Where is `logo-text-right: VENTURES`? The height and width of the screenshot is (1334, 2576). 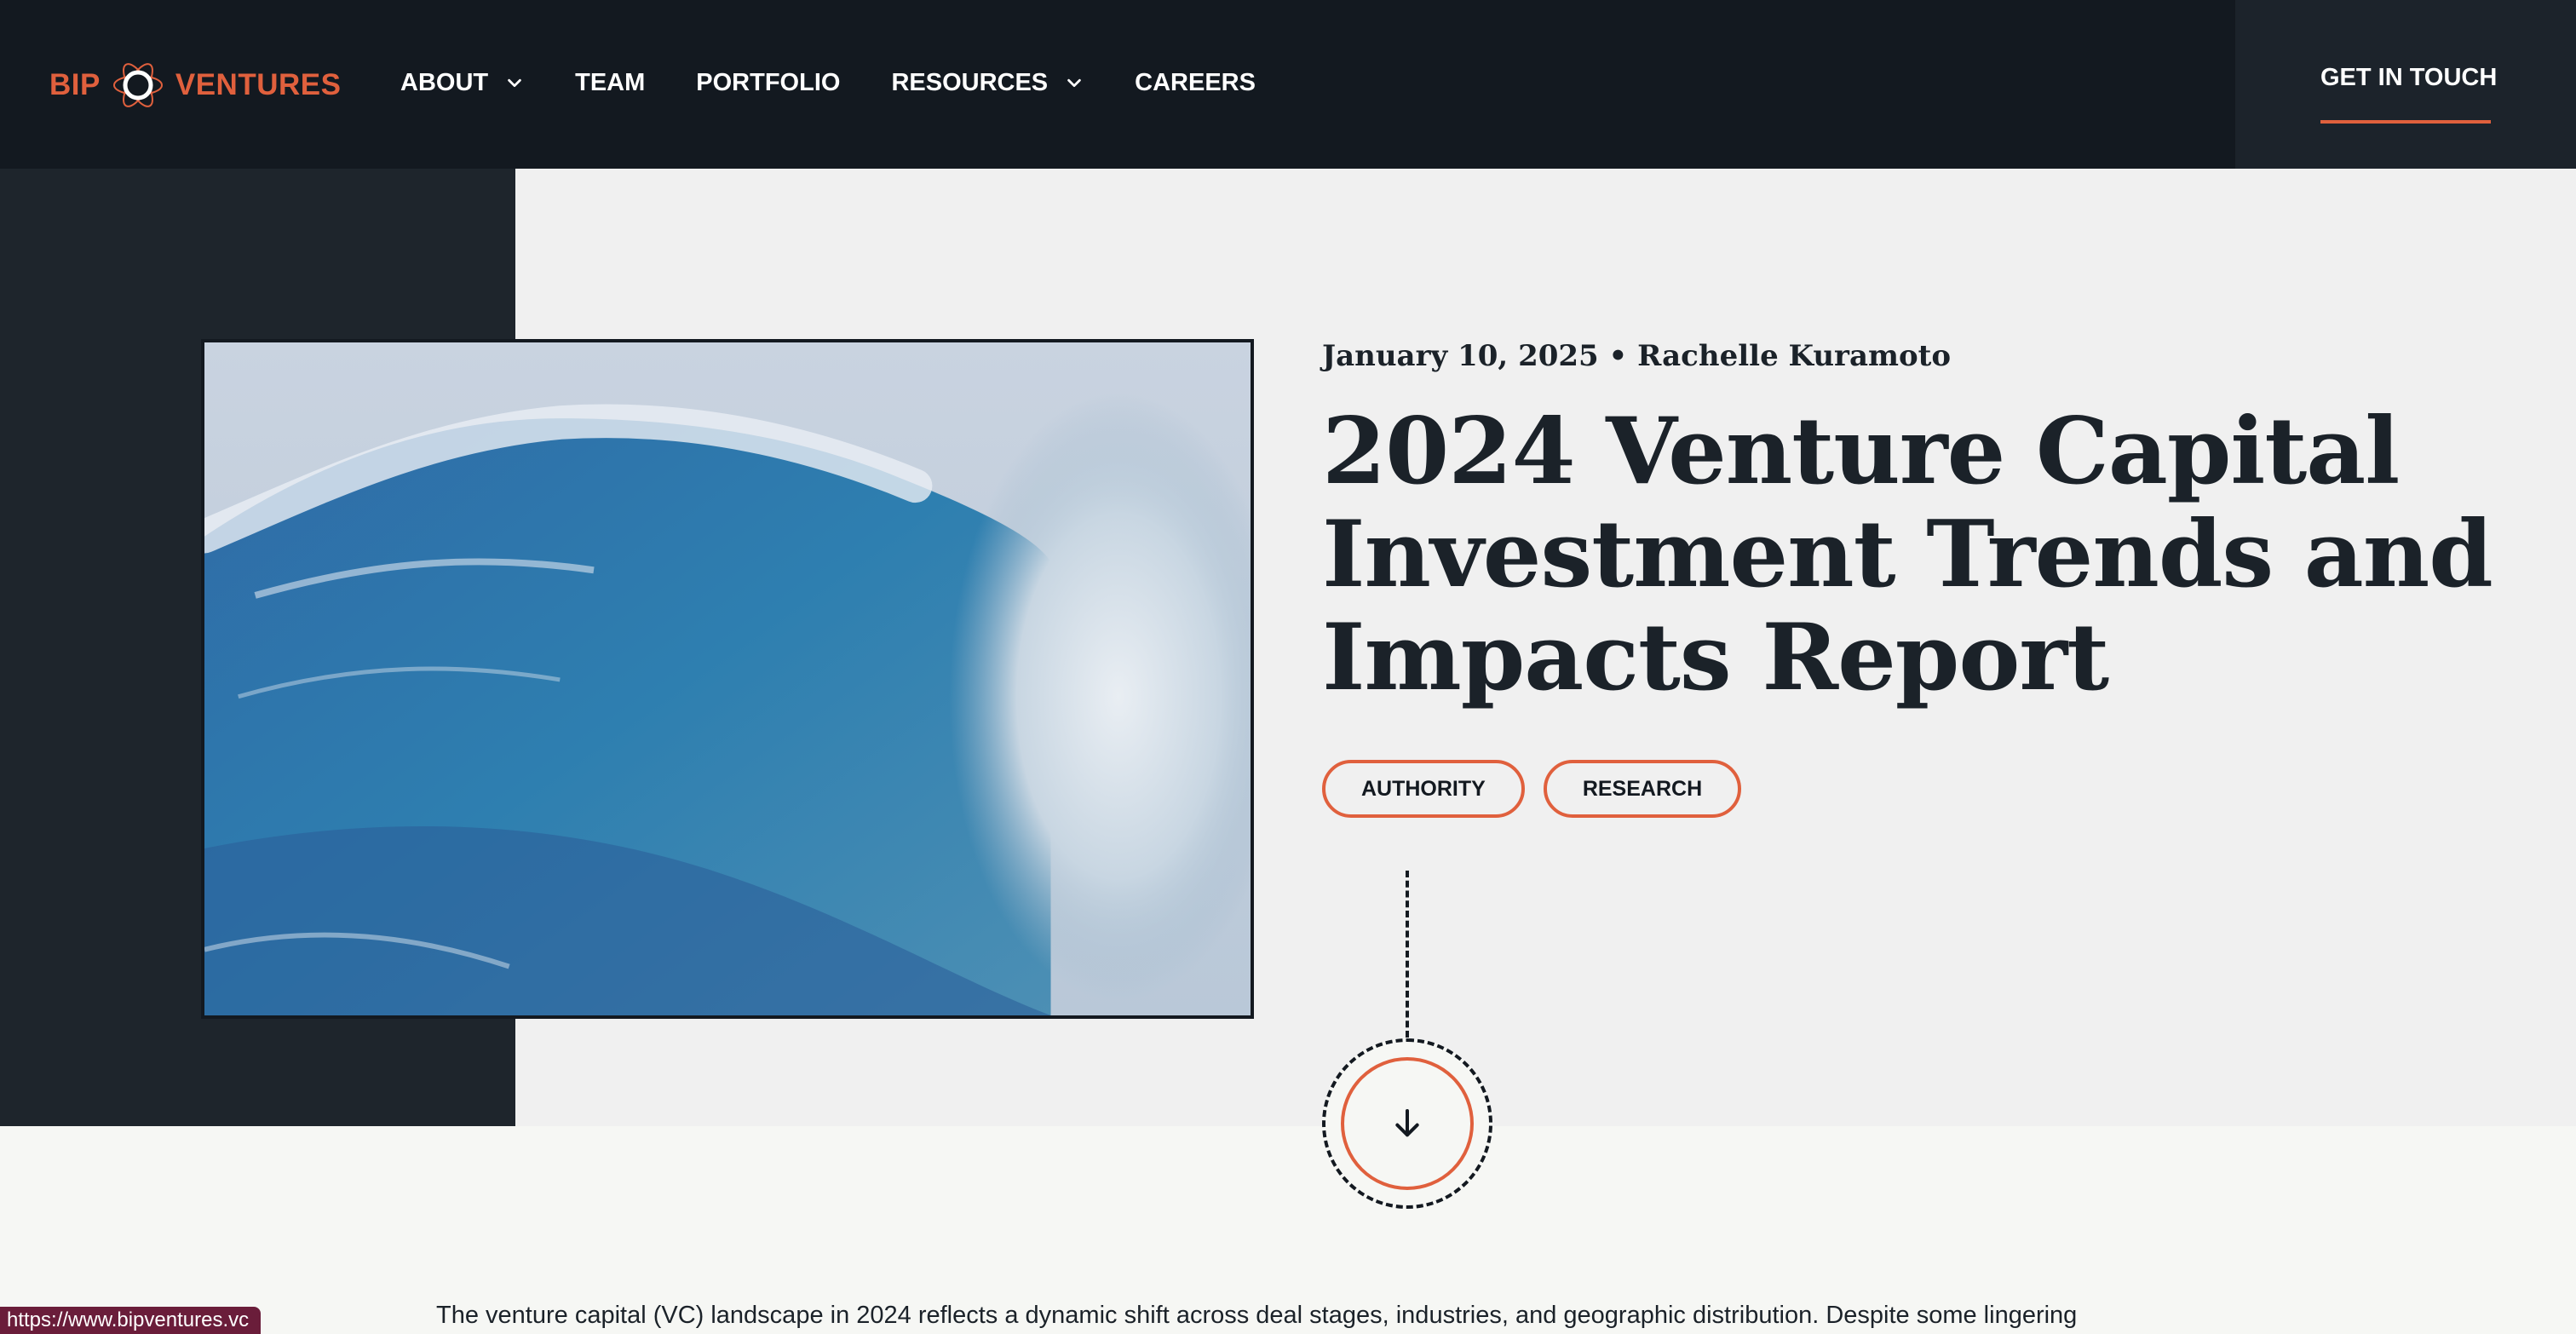
logo-text-right: VENTURES is located at coordinates (258, 84).